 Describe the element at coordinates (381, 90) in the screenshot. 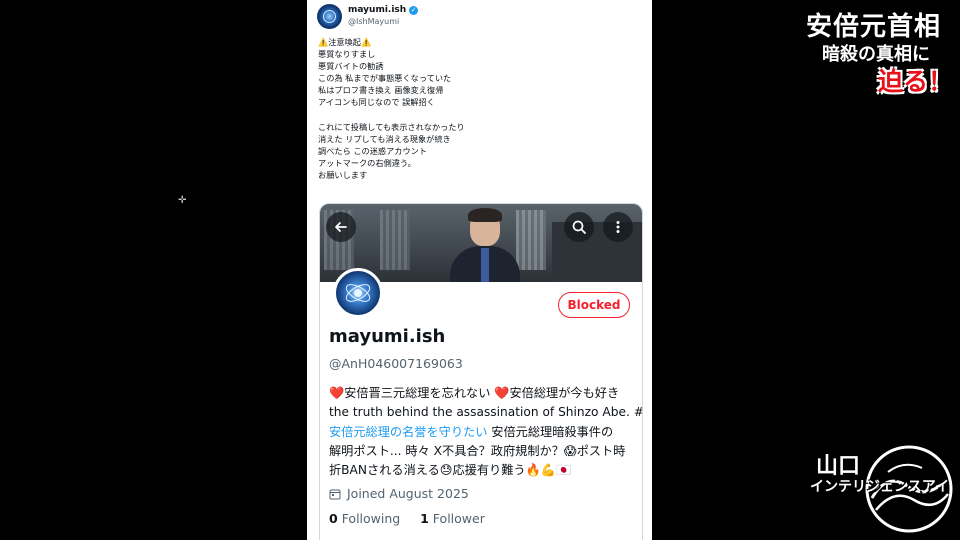

I see `post-line: 私はプロフ書き換え 画像変え復帰` at that location.